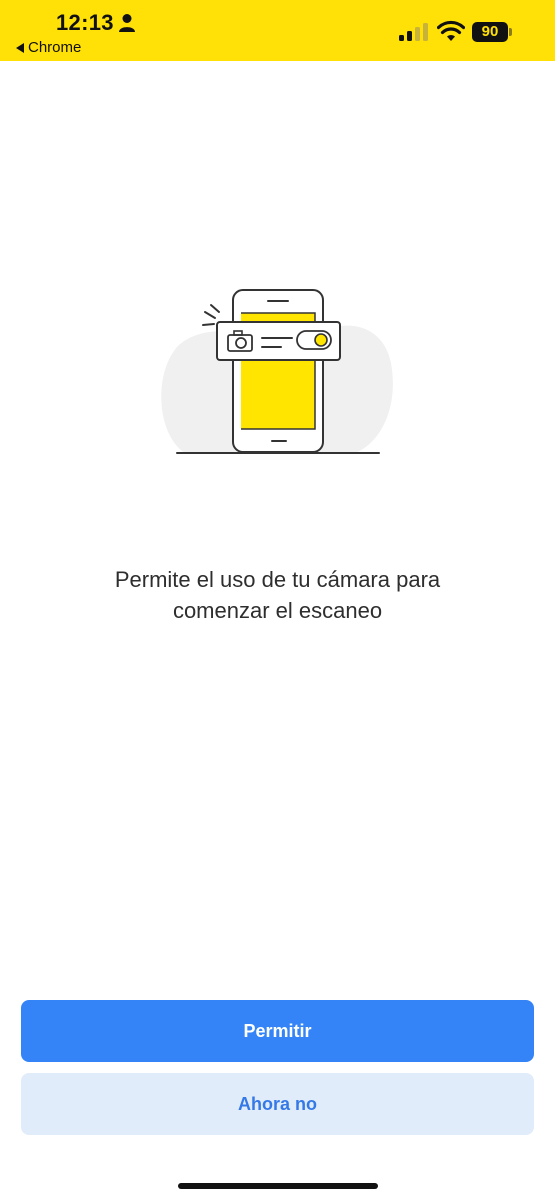 The image size is (555, 1200). Describe the element at coordinates (277, 30) in the screenshot. I see `status-bar: 12:13 Chrome 90` at that location.